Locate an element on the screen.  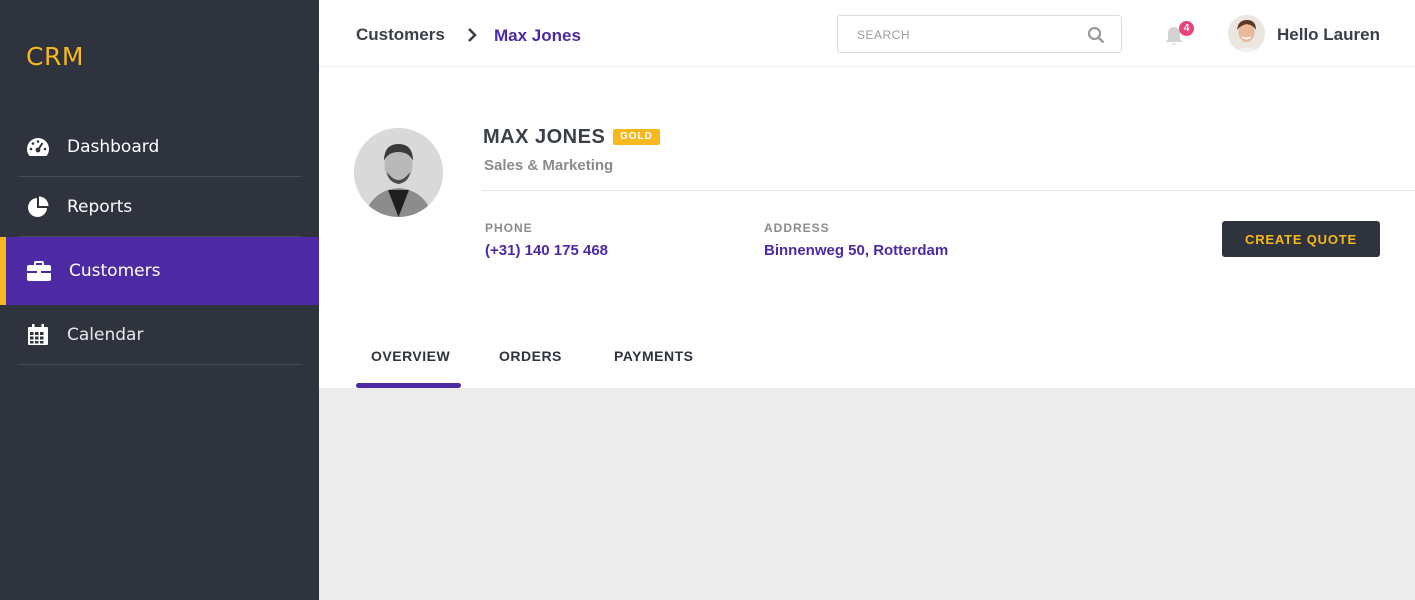
search-box is located at coordinates (979, 34).